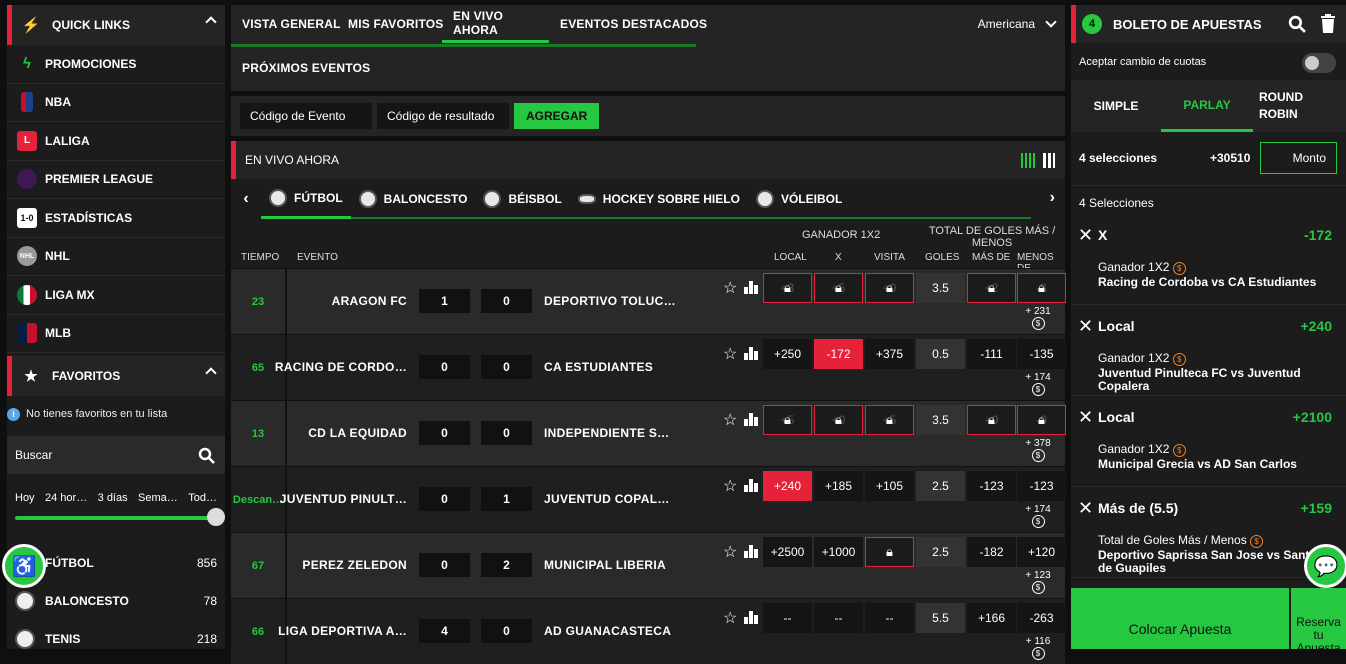 This screenshot has width=1346, height=664. What do you see at coordinates (991, 552) in the screenshot?
I see `odds-button-over: -182` at bounding box center [991, 552].